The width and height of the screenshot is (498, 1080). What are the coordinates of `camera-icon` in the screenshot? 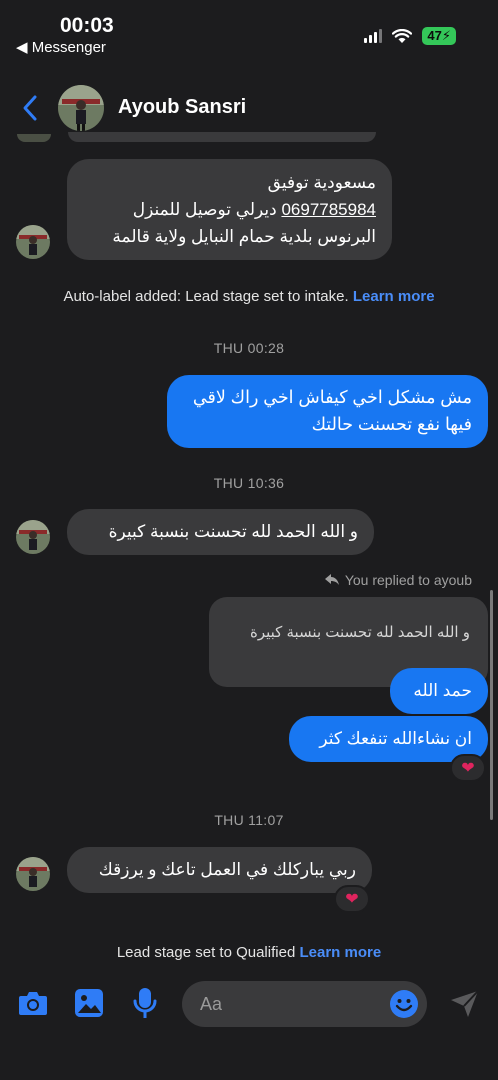 It's located at (33, 1003).